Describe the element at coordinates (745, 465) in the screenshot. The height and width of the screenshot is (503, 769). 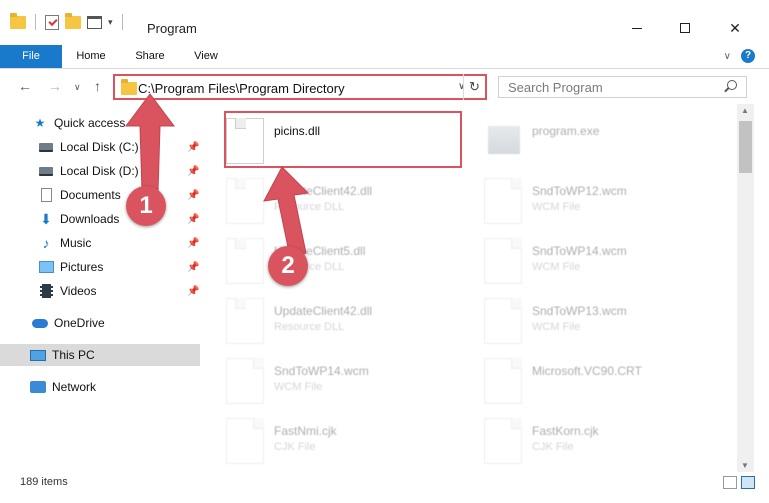
I see `scroll-down-icon: ▼` at that location.